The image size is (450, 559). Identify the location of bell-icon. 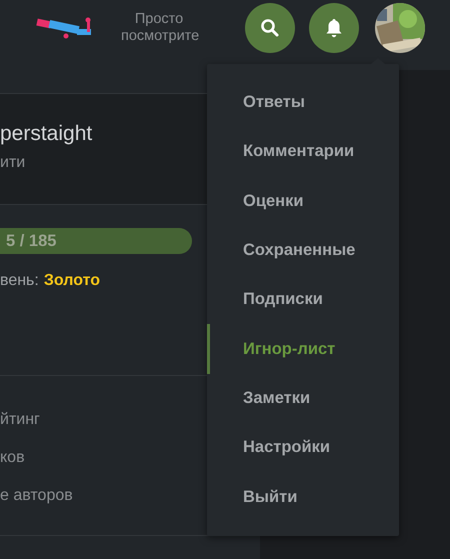
(334, 28).